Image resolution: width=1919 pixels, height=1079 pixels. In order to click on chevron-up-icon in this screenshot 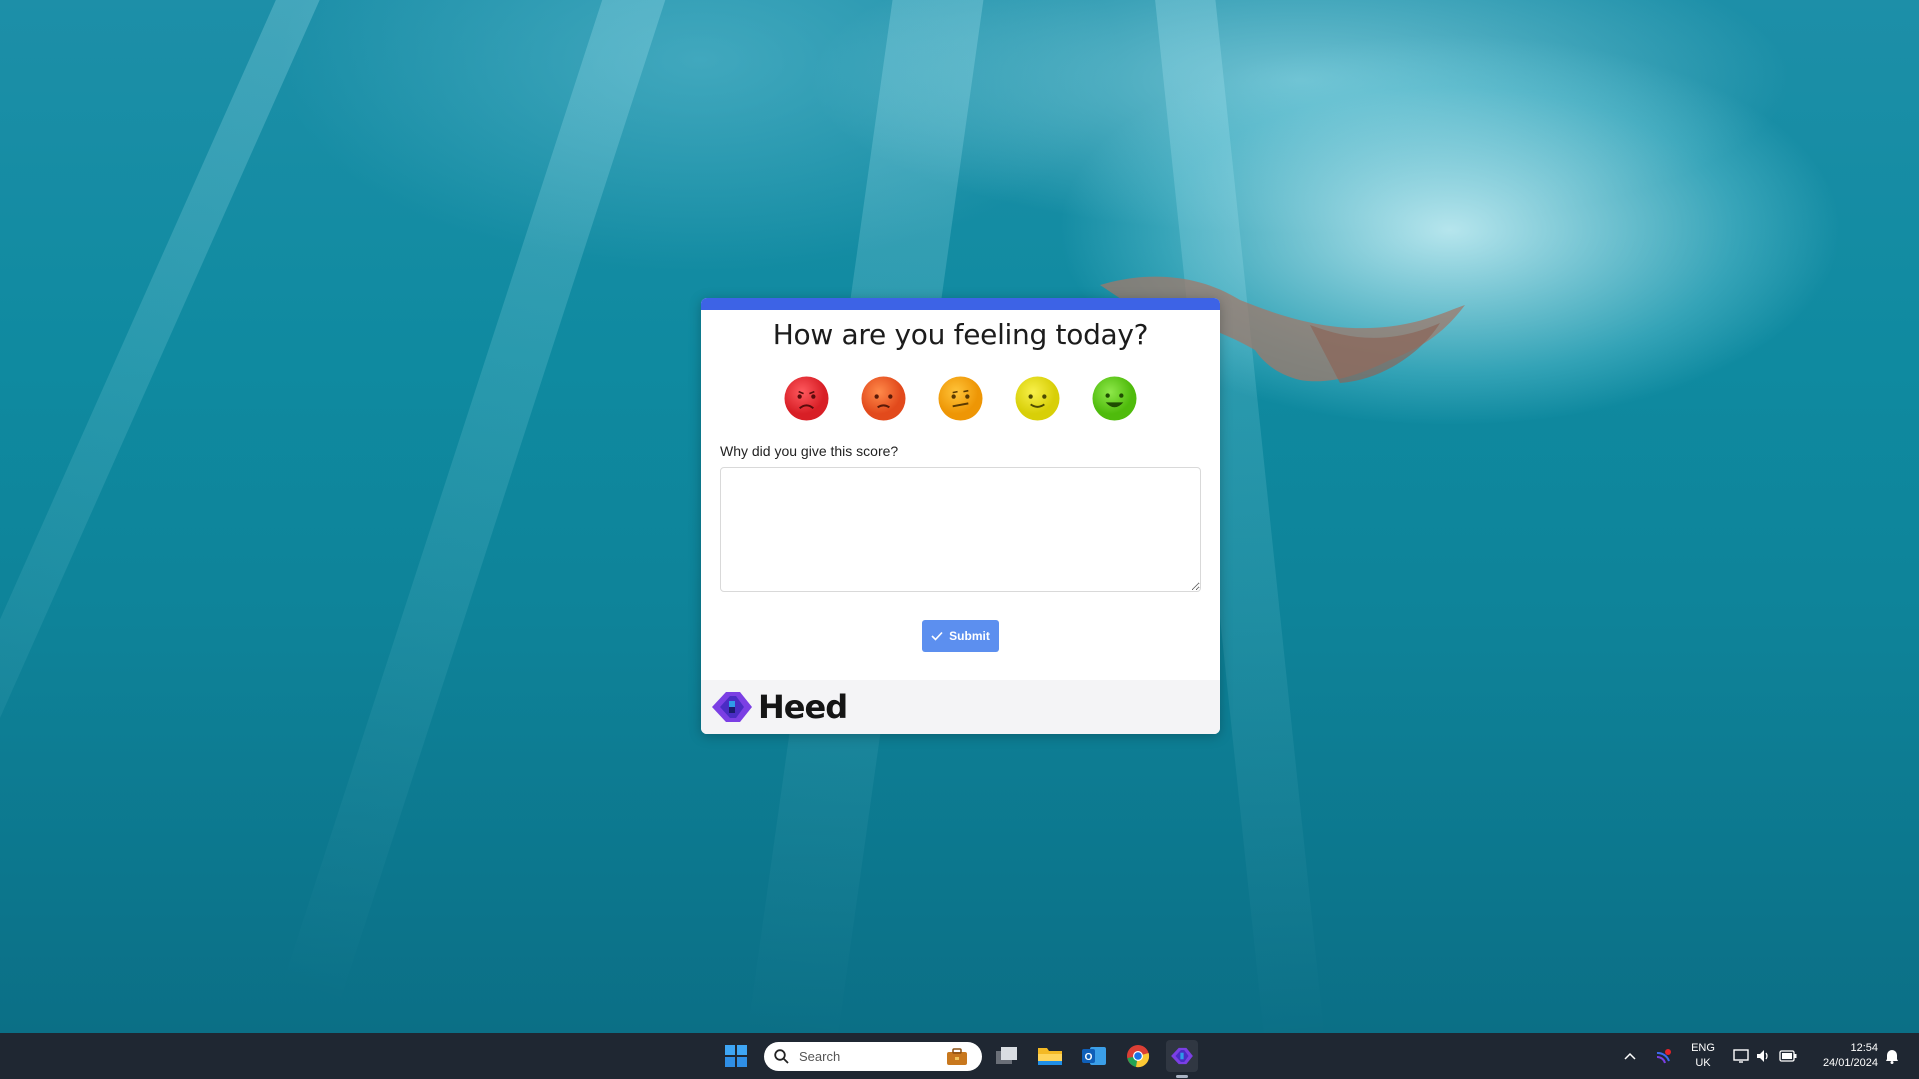, I will do `click(1630, 1056)`.